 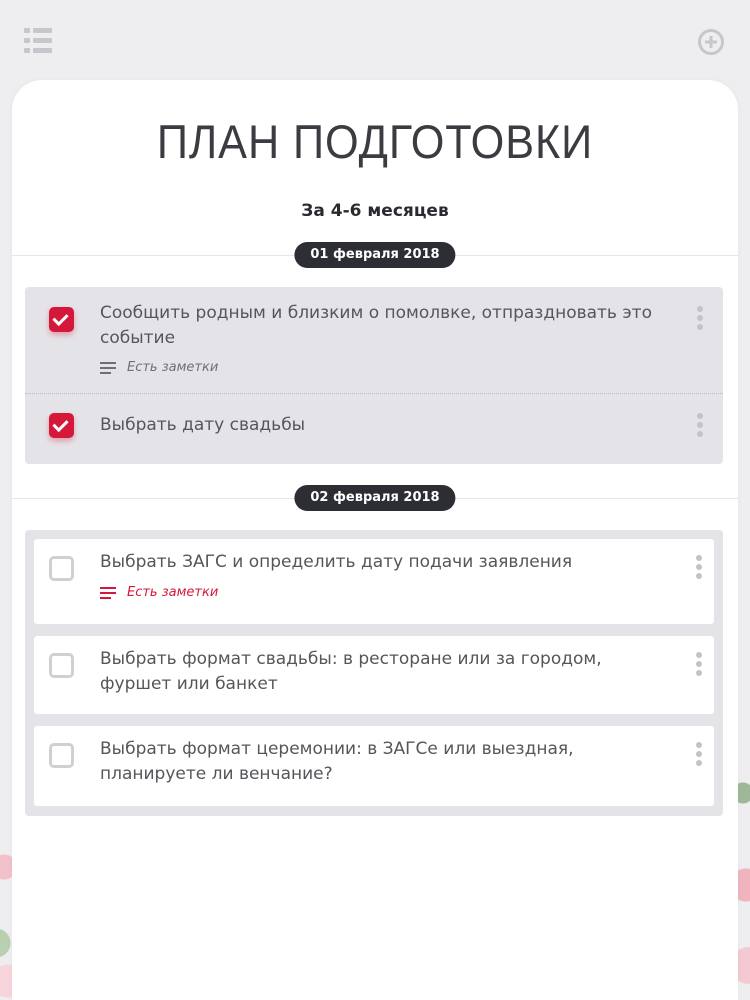 What do you see at coordinates (203, 425) in the screenshot?
I see `task-text: Выбрать дату свадьбы` at bounding box center [203, 425].